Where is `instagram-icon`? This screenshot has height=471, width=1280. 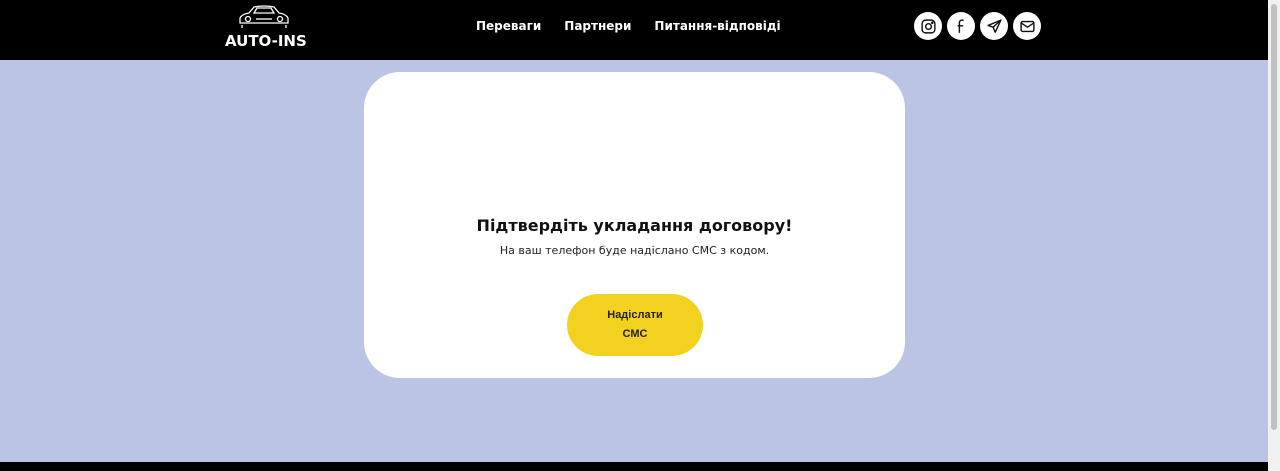
instagram-icon is located at coordinates (928, 26).